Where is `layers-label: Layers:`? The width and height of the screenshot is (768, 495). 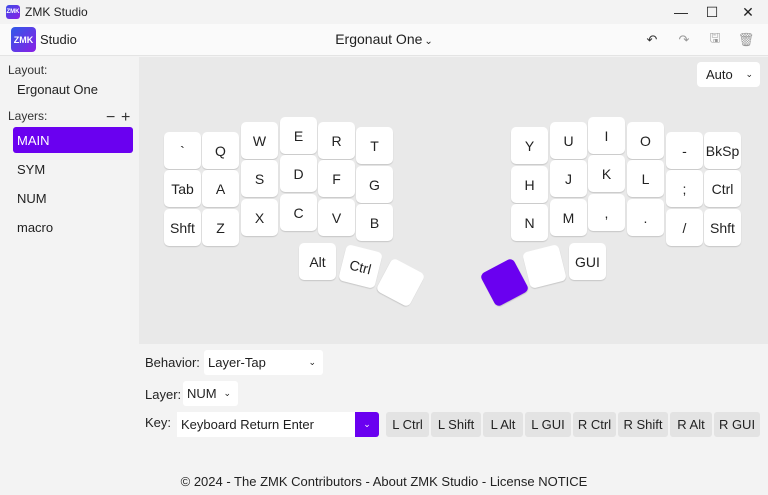 layers-label: Layers: is located at coordinates (28, 116).